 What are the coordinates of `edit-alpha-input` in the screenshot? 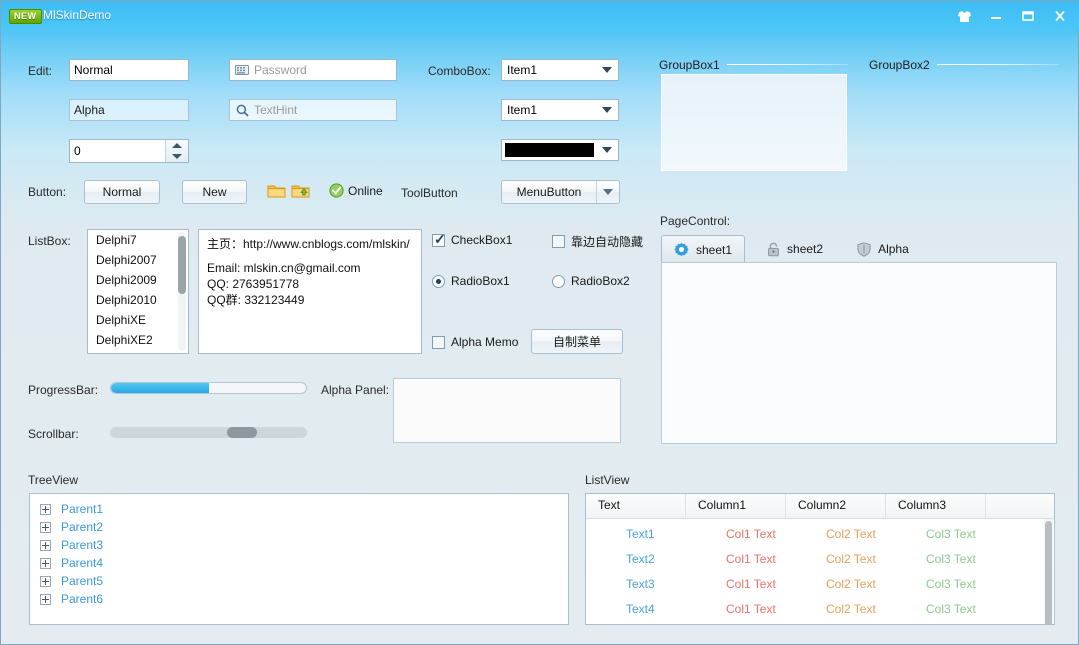 It's located at (129, 110).